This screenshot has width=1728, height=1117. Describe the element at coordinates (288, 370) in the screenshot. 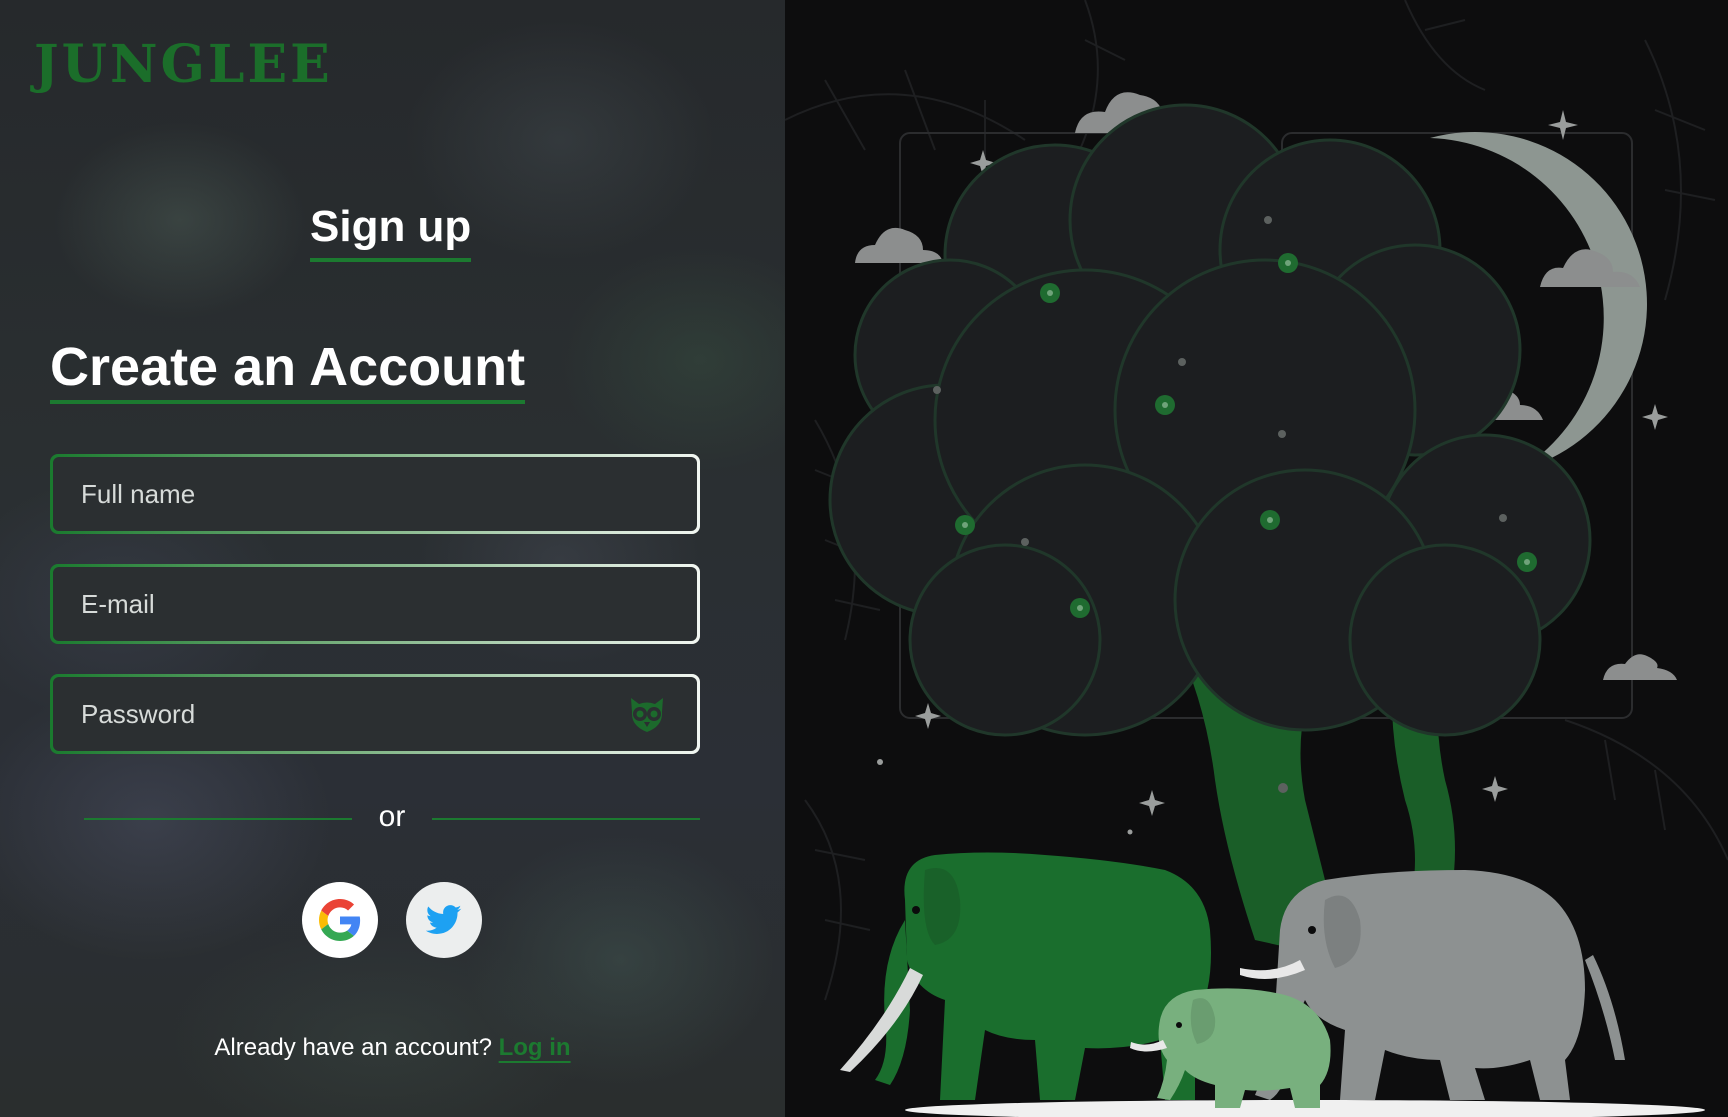

I see `page-title: Create an Account` at that location.